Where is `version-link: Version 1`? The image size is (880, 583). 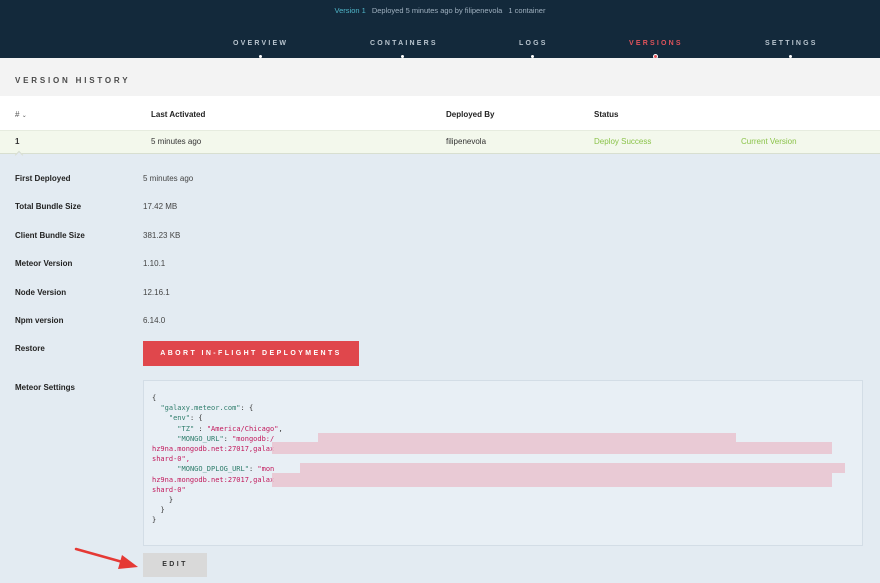
version-link: Version 1 is located at coordinates (350, 10).